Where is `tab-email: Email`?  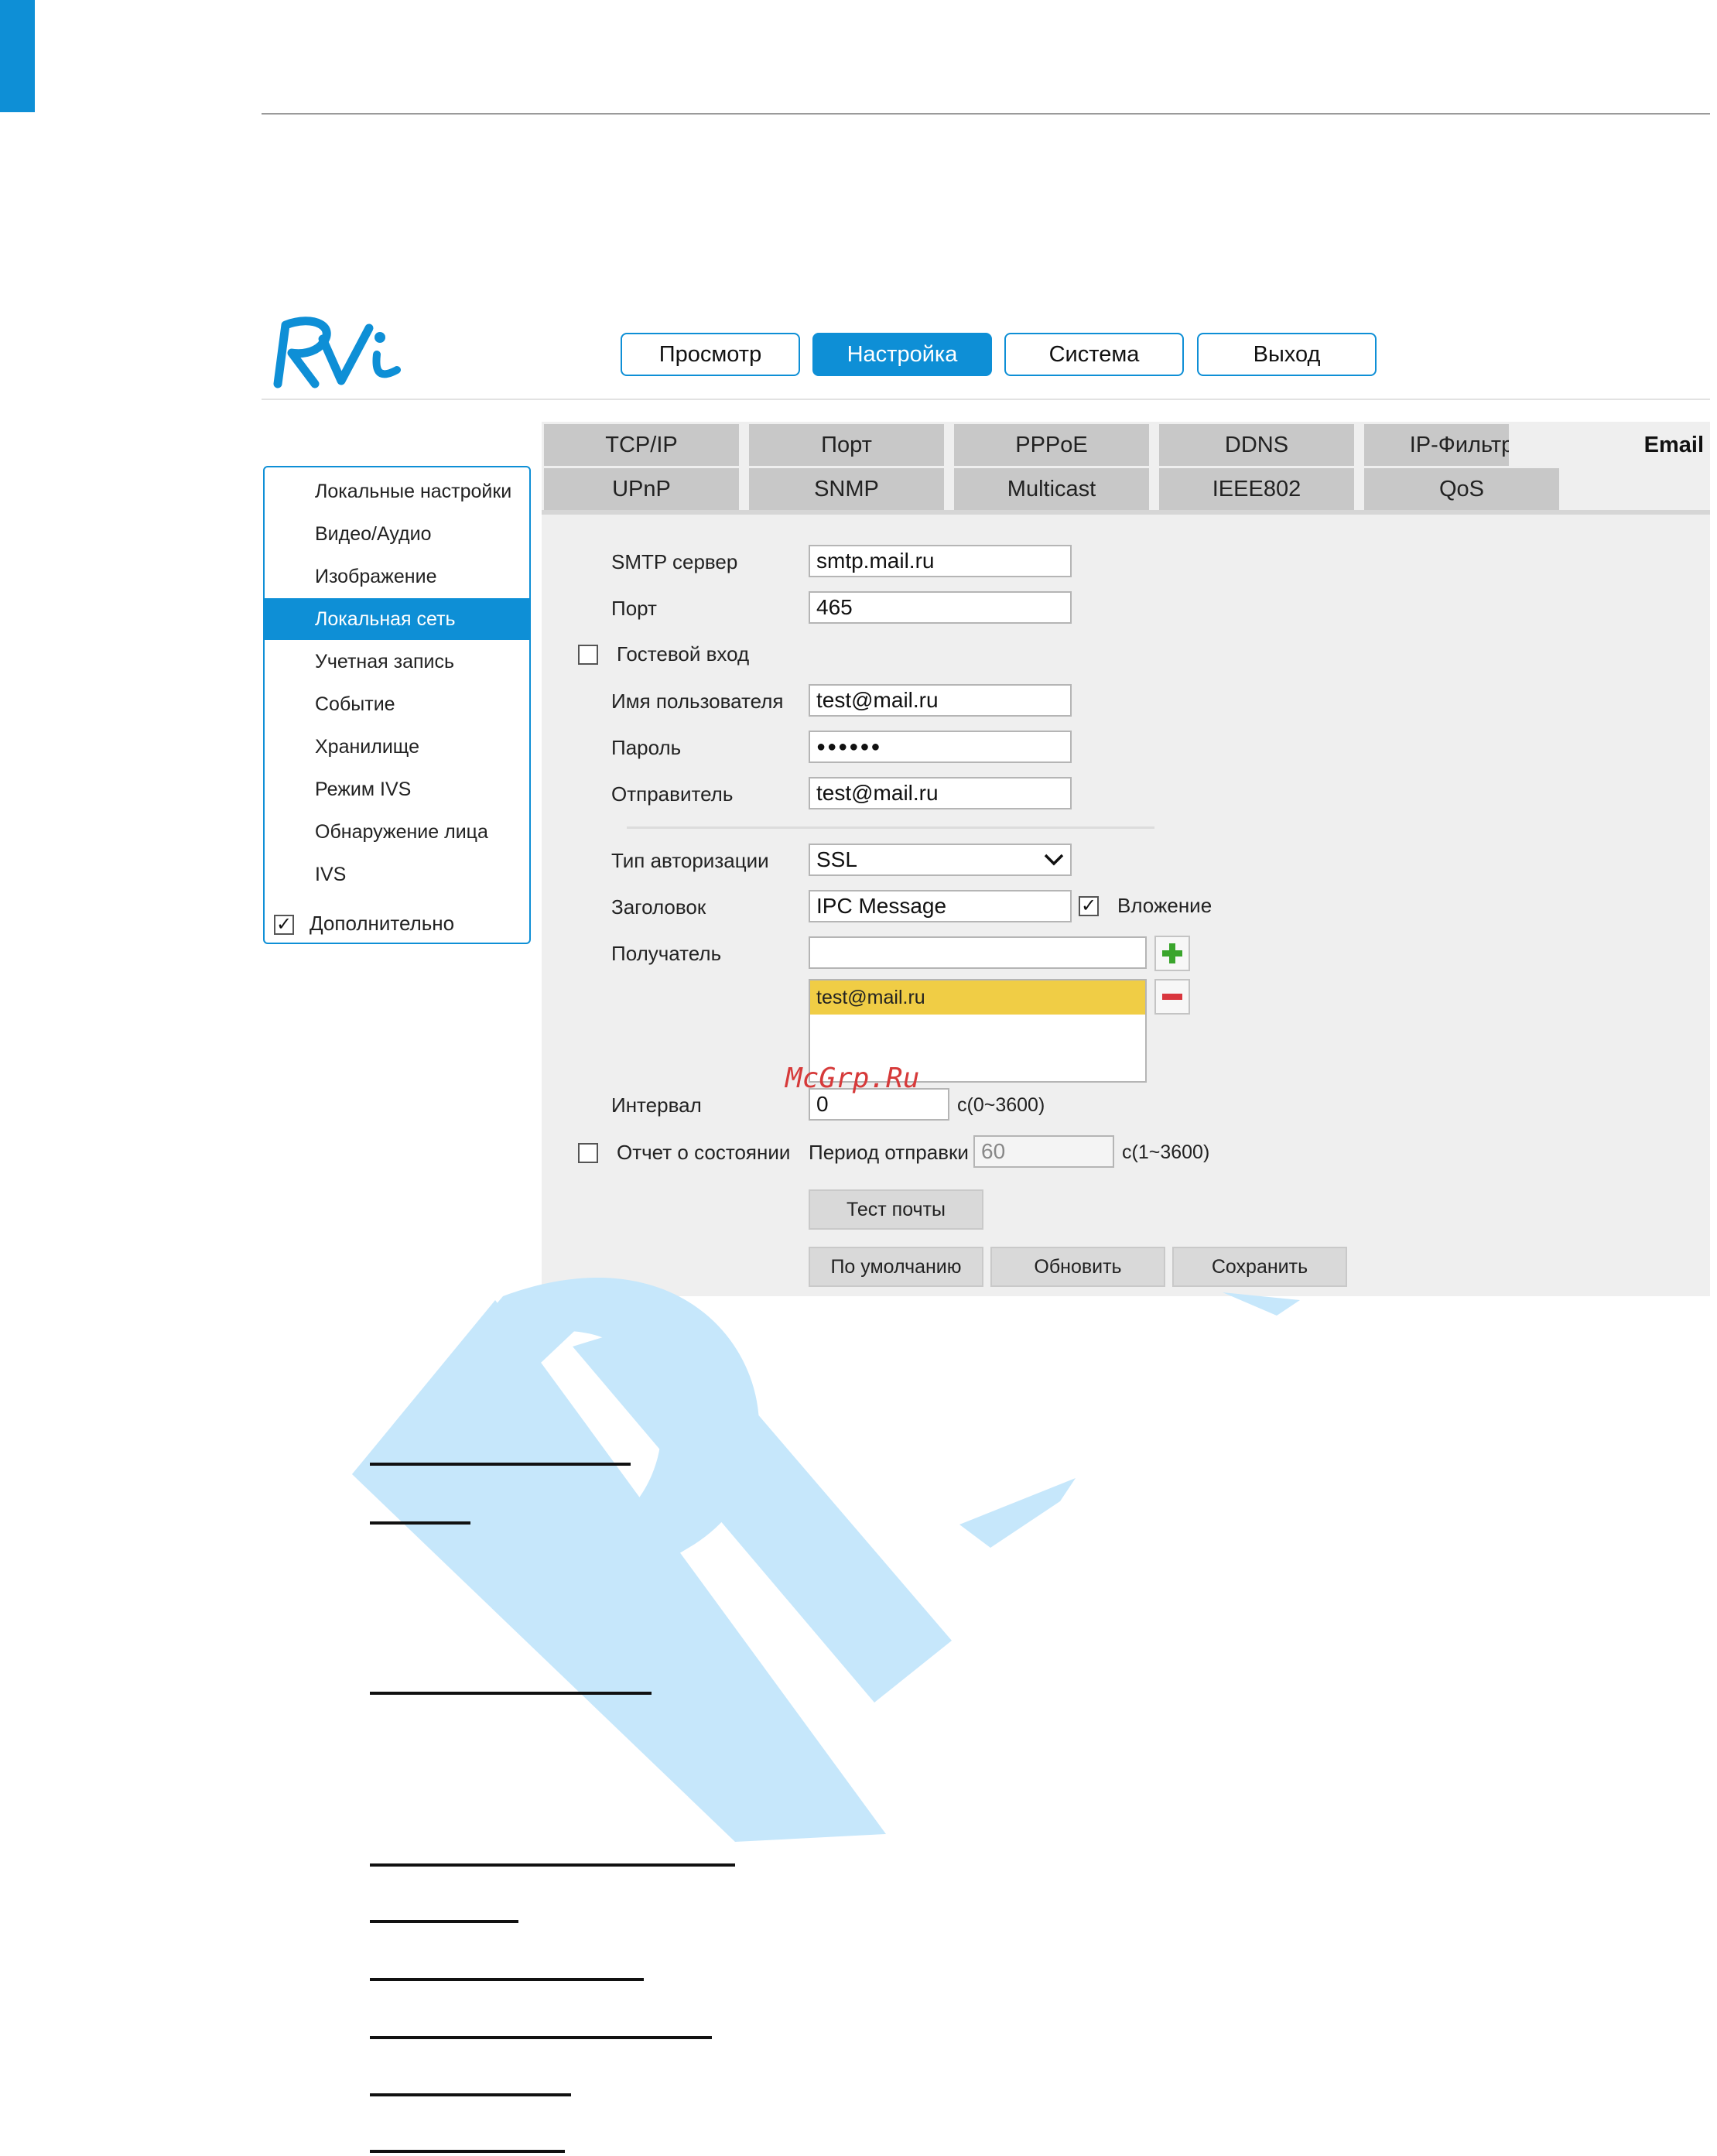
tab-email: Email is located at coordinates (1606, 445).